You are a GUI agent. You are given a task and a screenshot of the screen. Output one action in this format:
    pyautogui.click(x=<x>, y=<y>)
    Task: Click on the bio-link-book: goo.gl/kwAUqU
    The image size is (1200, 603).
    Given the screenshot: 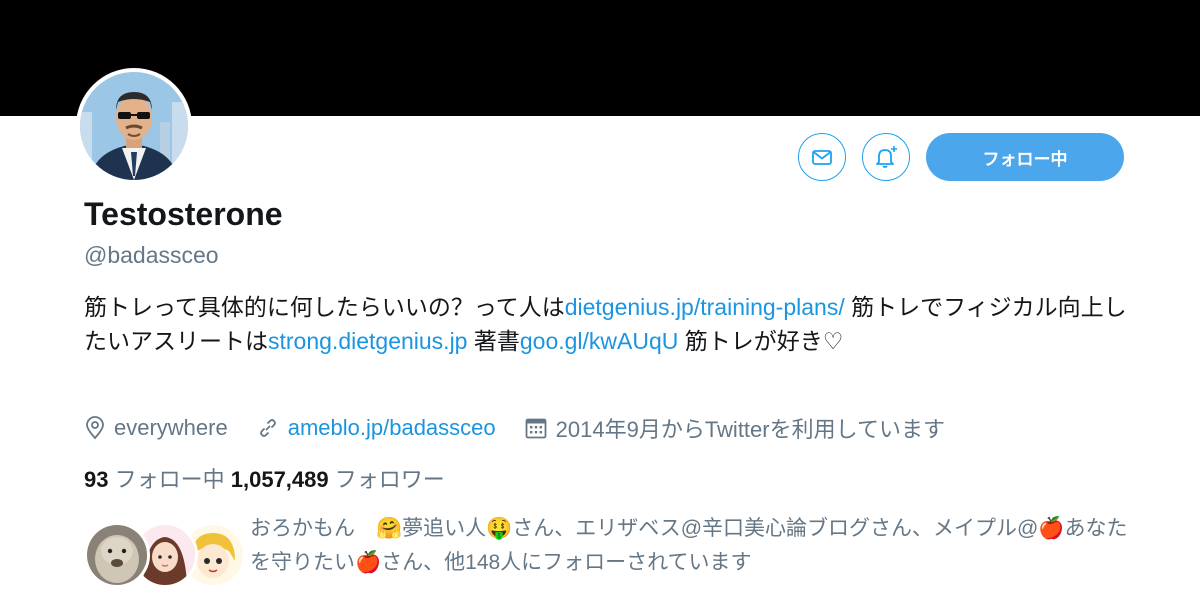 What is the action you would take?
    pyautogui.click(x=599, y=341)
    